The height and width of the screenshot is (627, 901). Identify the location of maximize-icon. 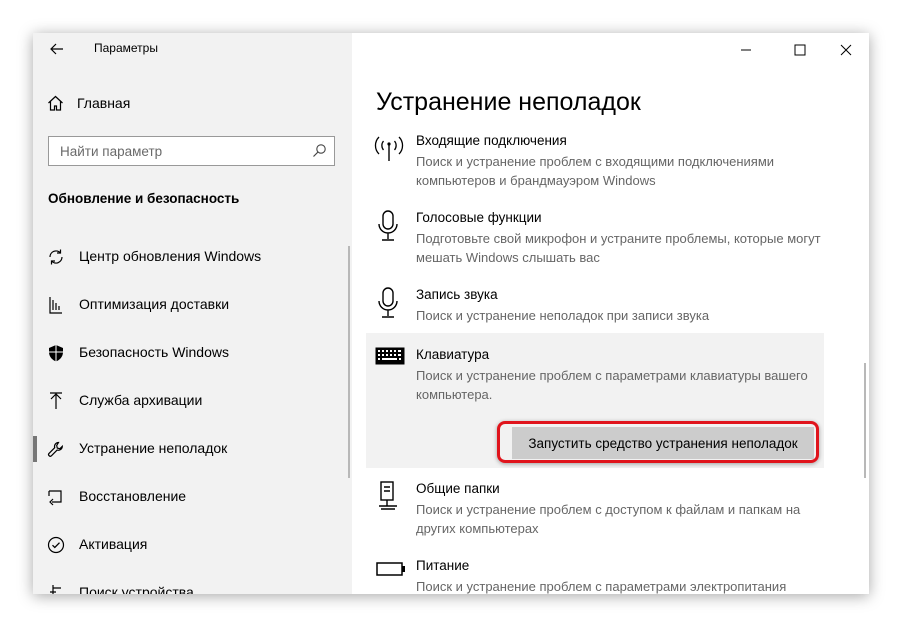
(800, 50).